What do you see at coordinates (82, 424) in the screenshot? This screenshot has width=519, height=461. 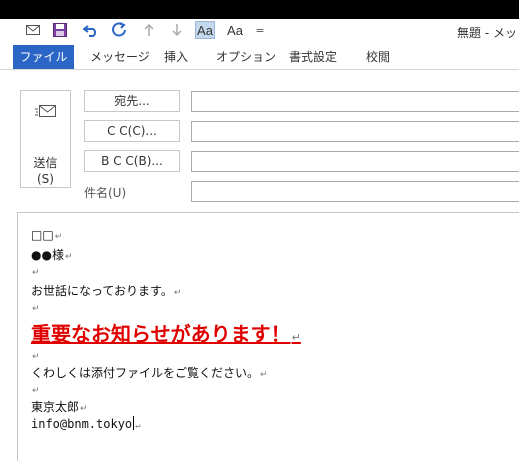 I see `body-text: info@bnm.tokyo` at bounding box center [82, 424].